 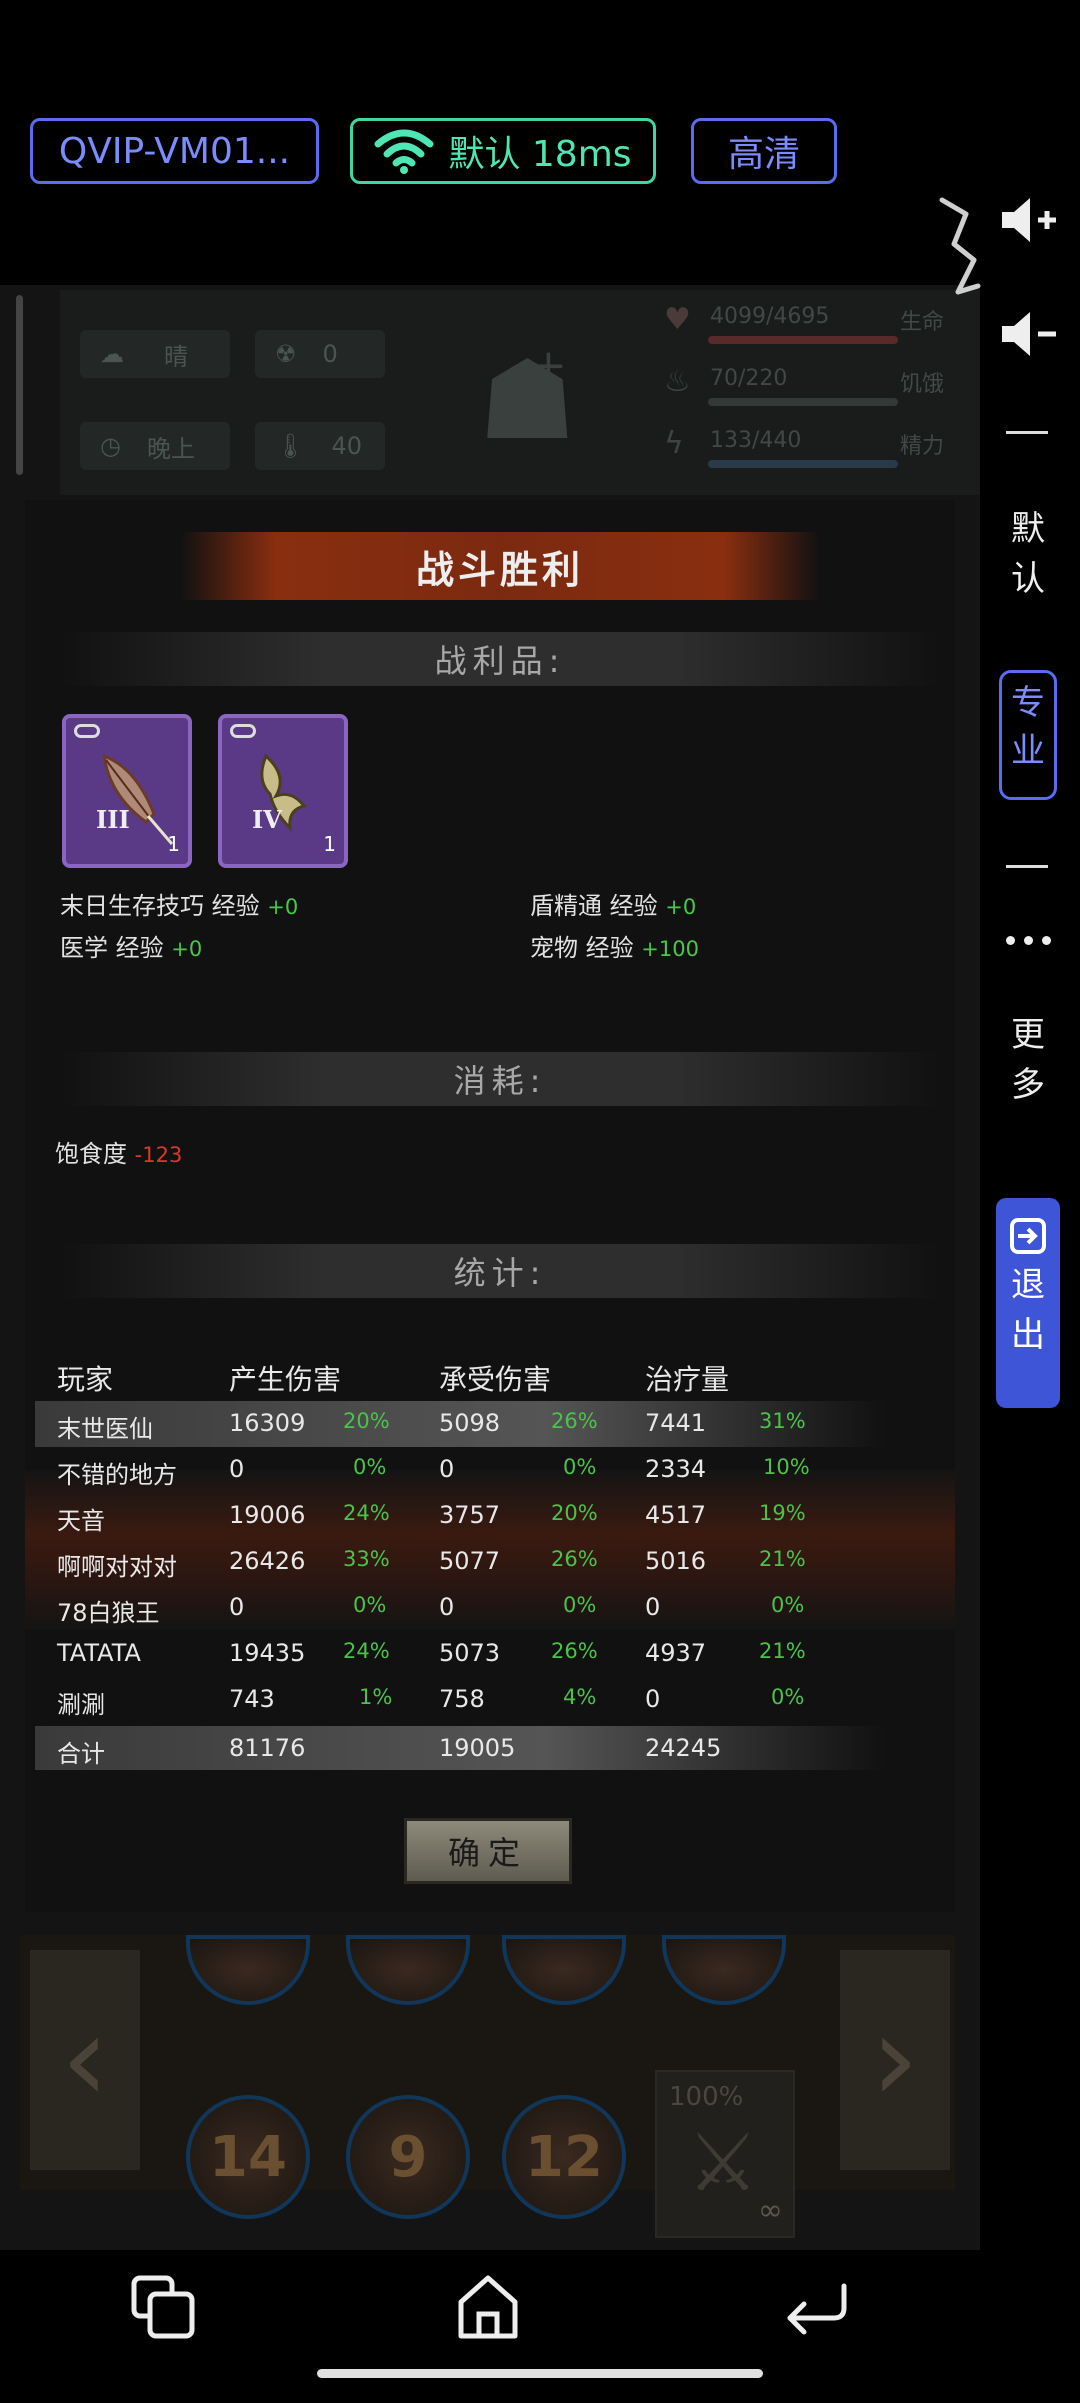 I want to click on volume-up-icon, so click(x=1029, y=220).